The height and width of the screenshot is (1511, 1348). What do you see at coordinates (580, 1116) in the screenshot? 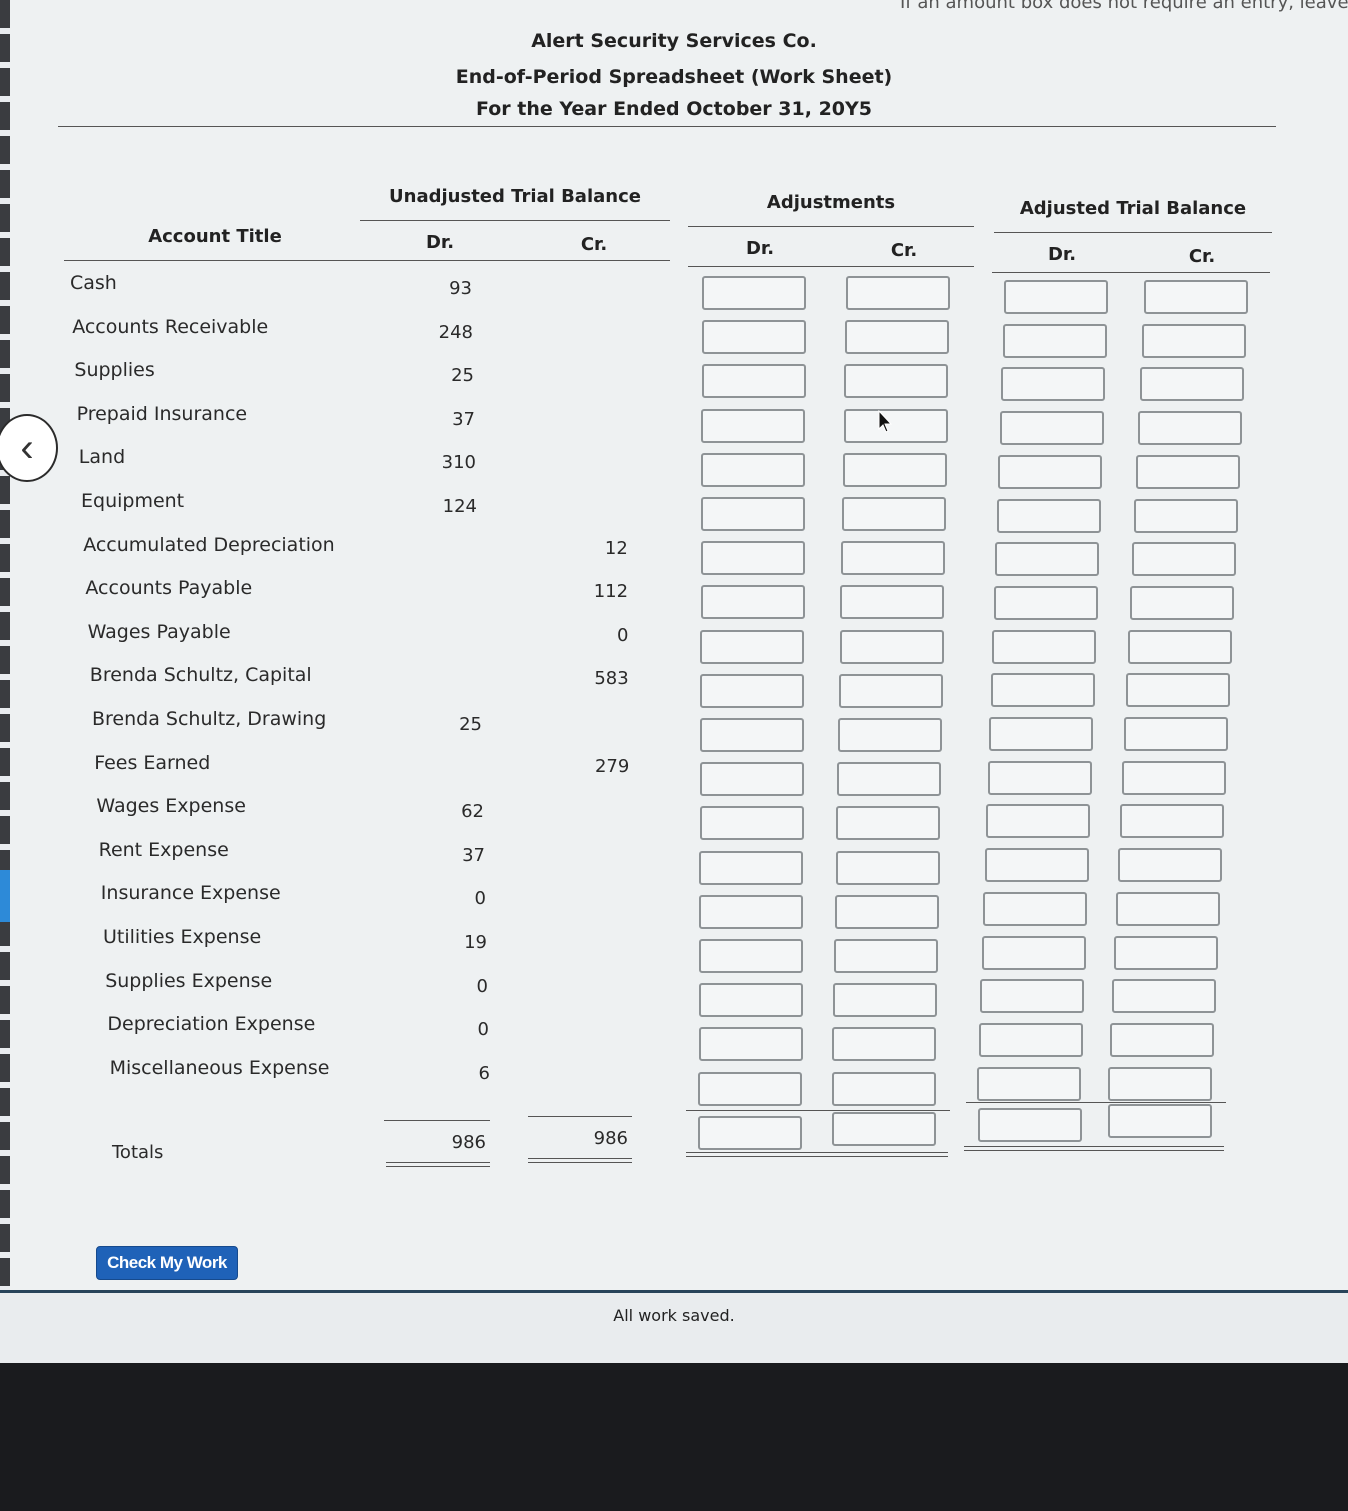
I see `cr-sum-rule` at bounding box center [580, 1116].